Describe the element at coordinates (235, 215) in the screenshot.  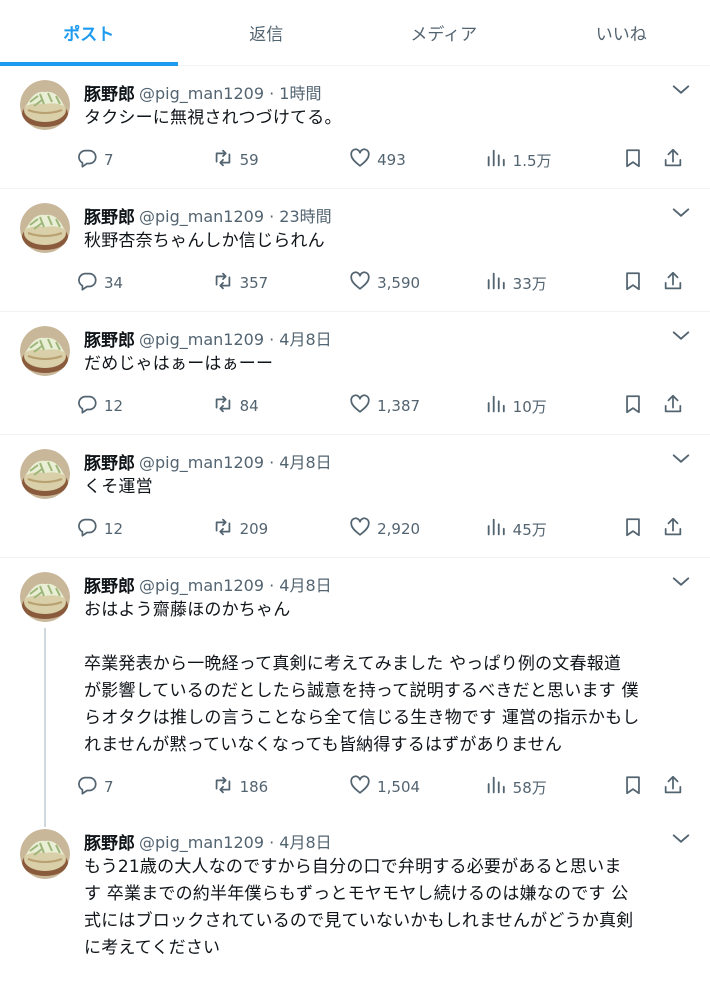
I see `handle-and-time: @pig_man1209 · 23時間` at that location.